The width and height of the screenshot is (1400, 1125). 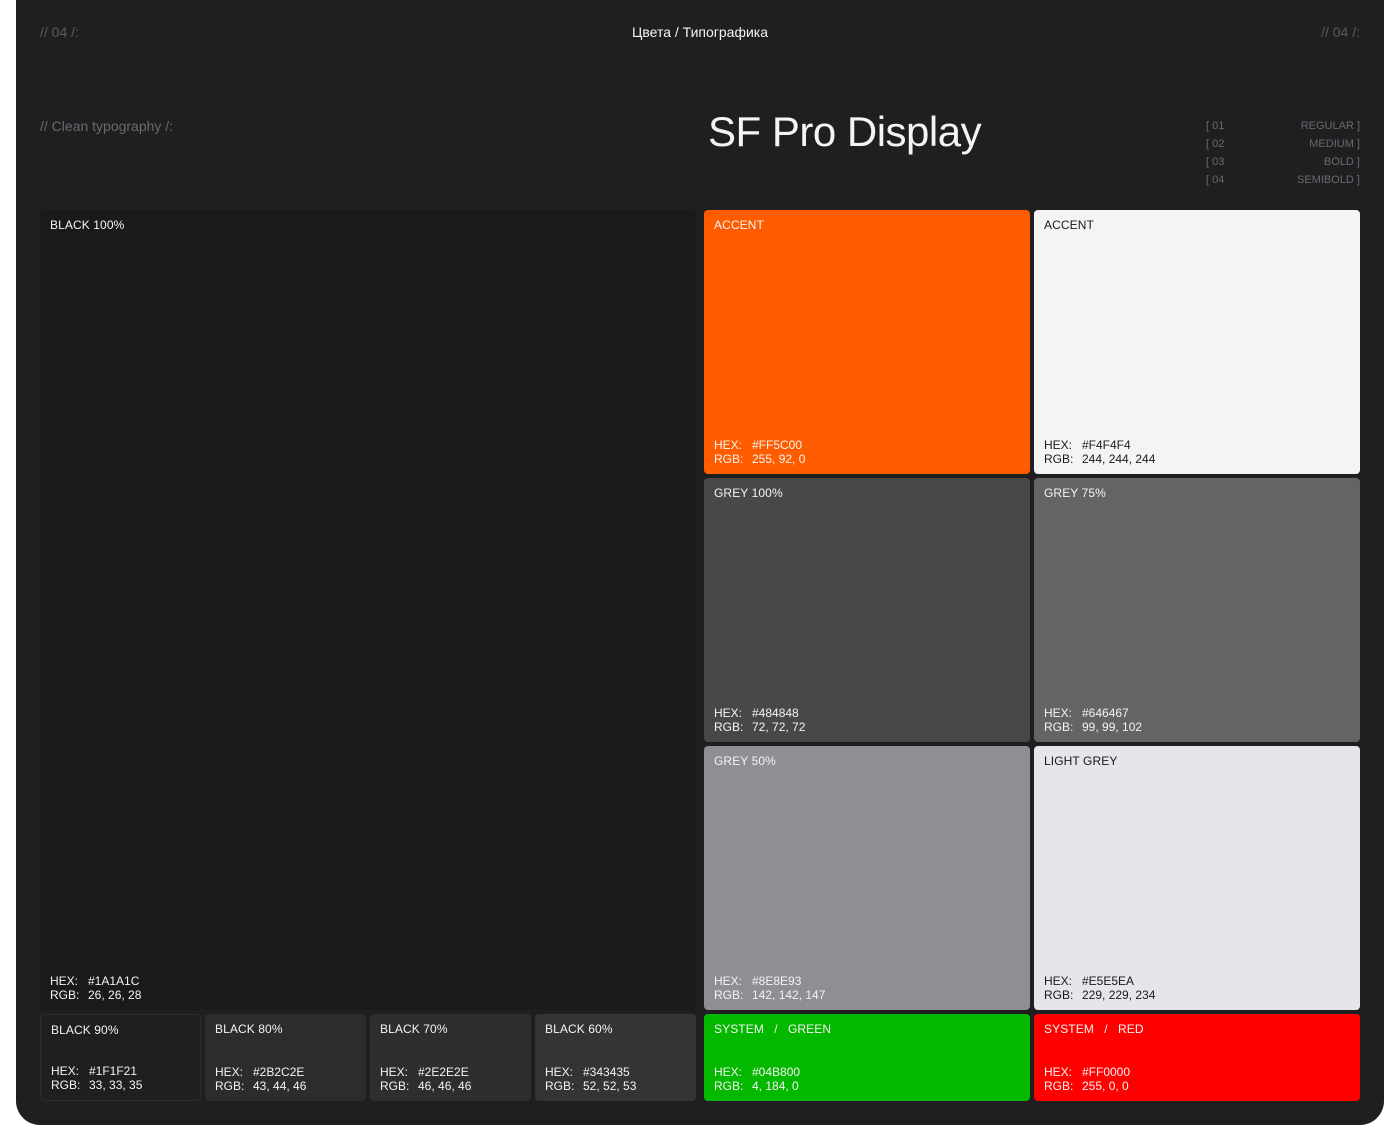 What do you see at coordinates (1094, 1029) in the screenshot?
I see `swatch-label: SYSTEM / RED` at bounding box center [1094, 1029].